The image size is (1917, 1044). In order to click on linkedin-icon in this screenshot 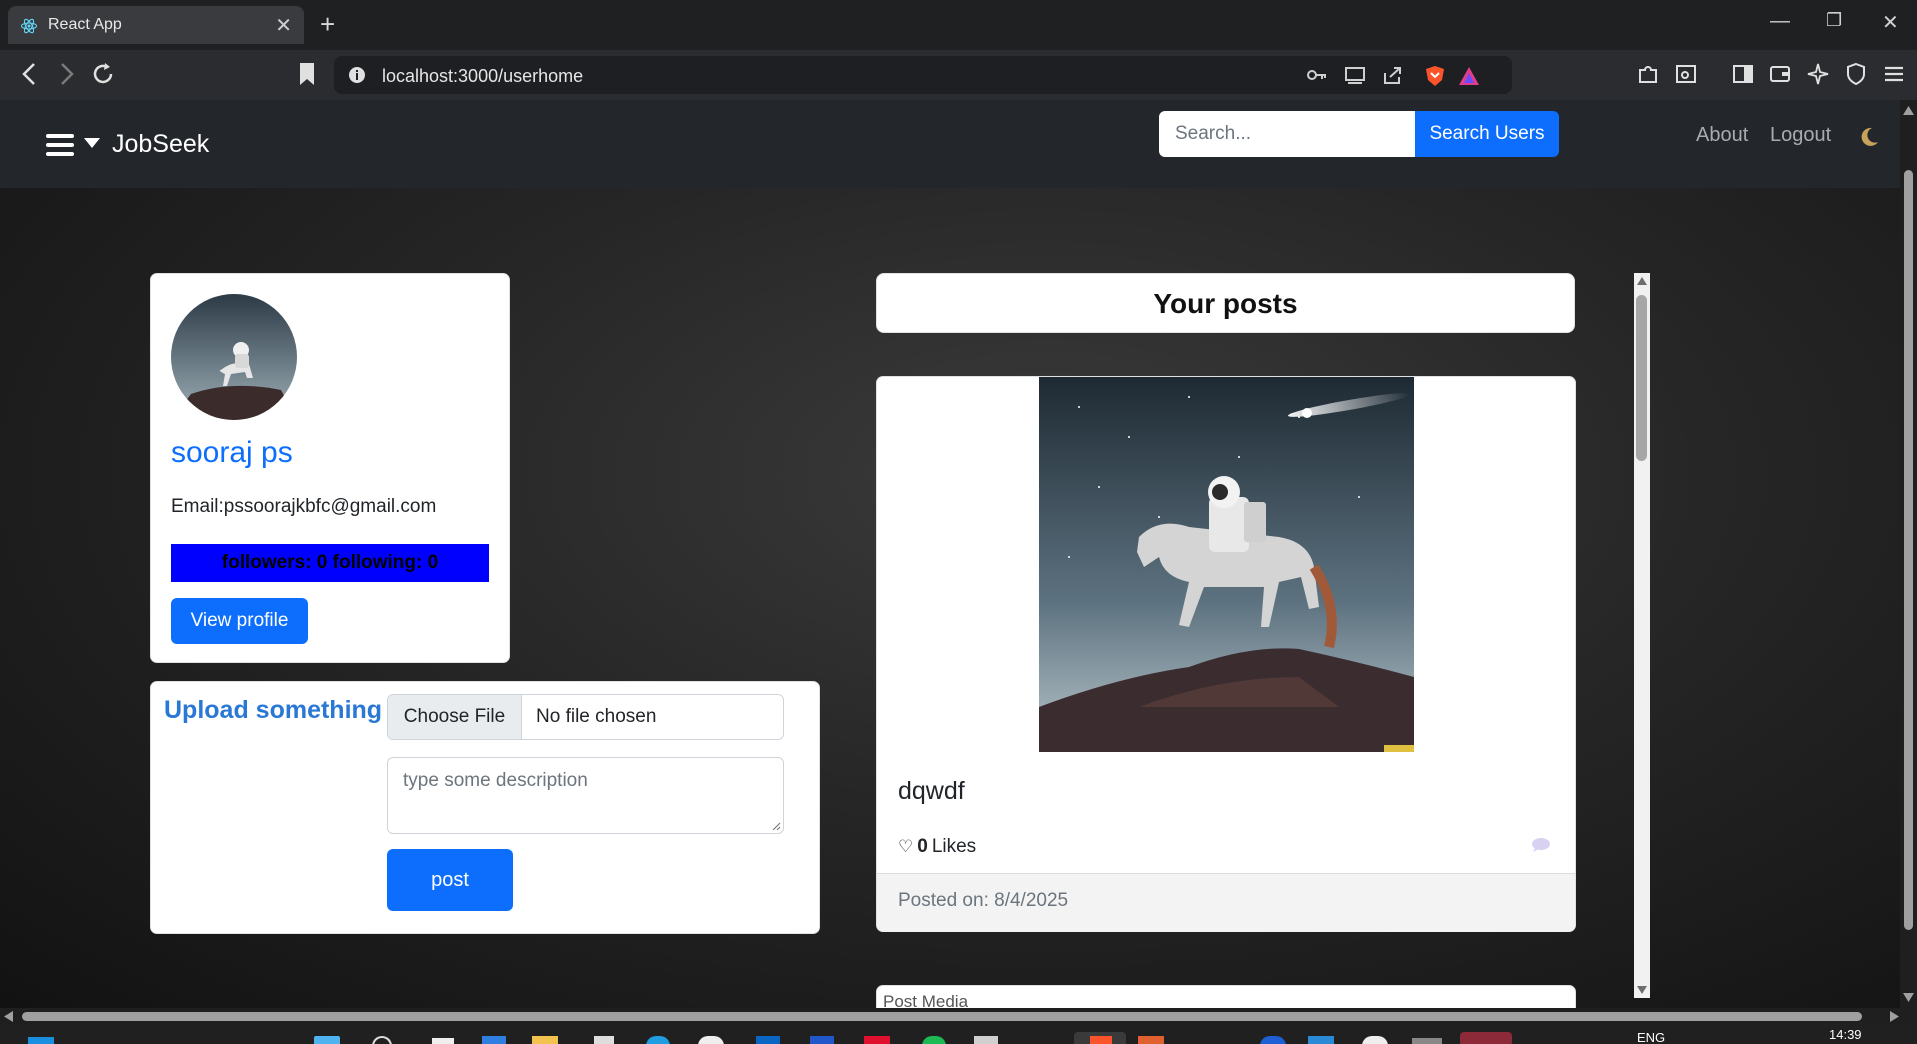, I will do `click(768, 1040)`.